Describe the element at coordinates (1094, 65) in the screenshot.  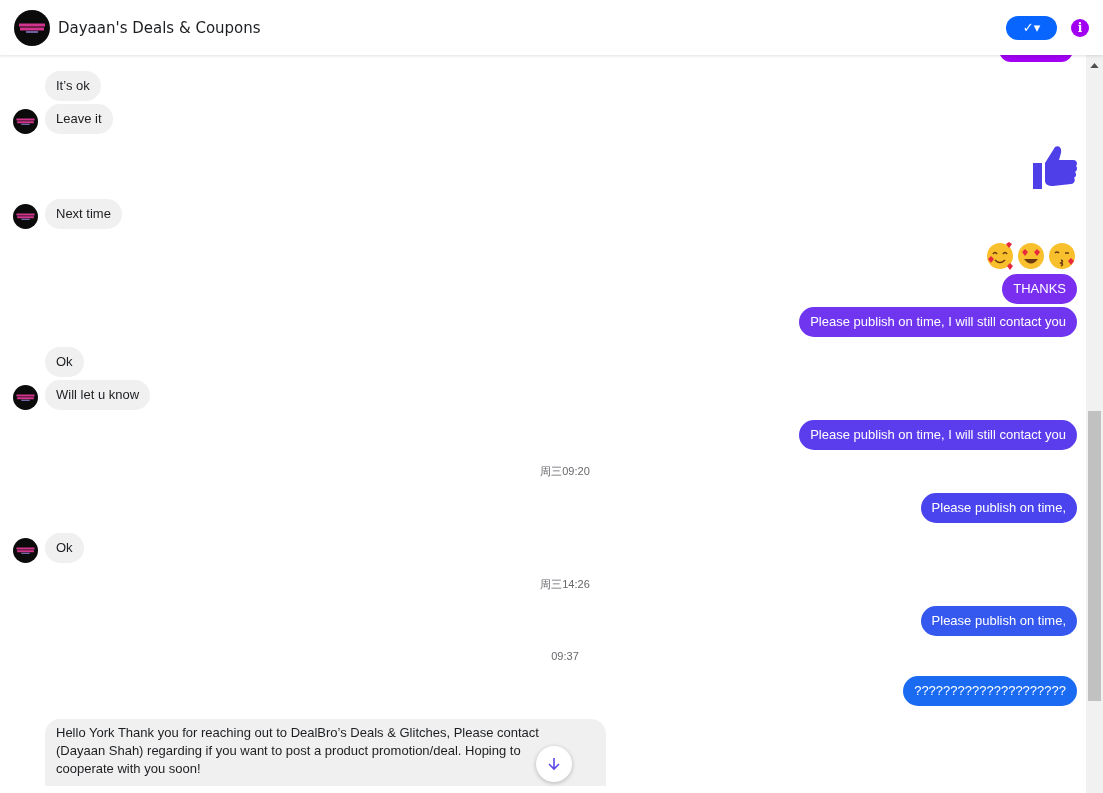
I see `scroll-up-arrow-icon` at that location.